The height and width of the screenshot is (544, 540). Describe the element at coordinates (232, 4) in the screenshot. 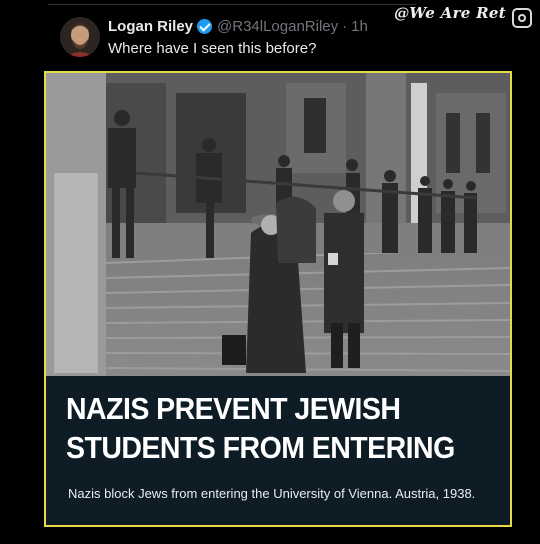

I see `top-divider` at that location.